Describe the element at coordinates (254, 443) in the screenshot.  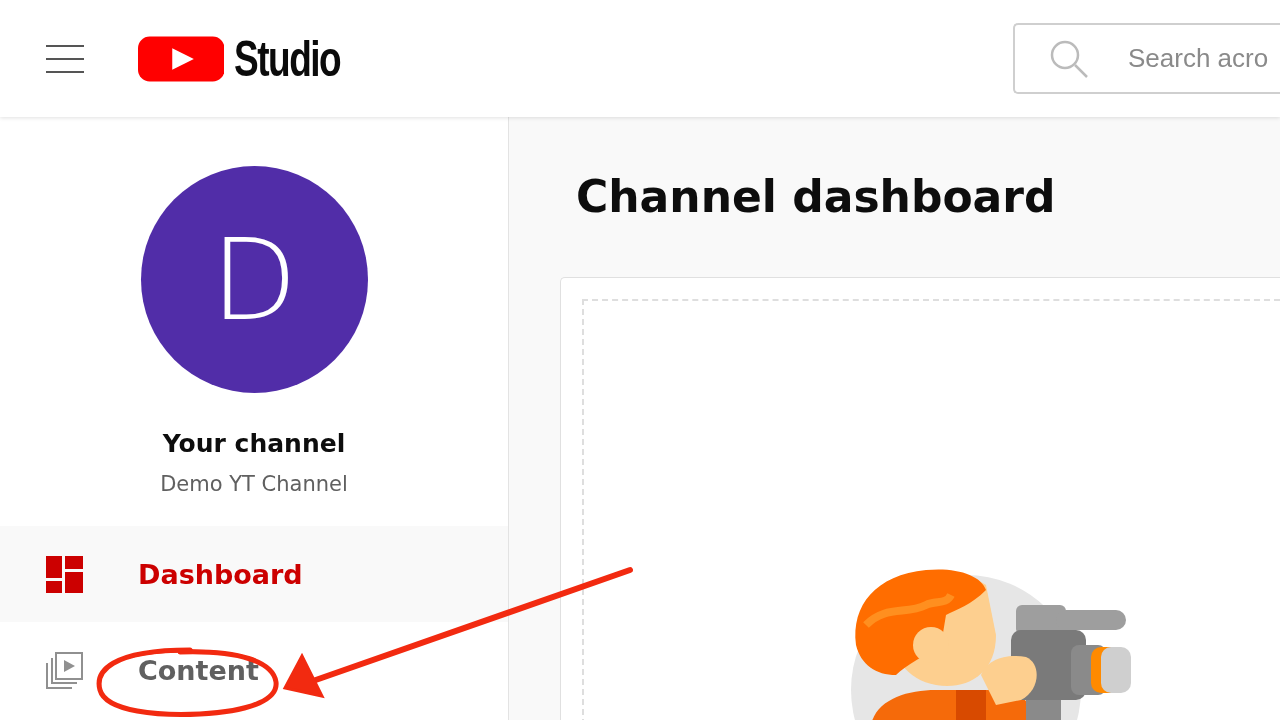
I see `channel-title: Your channel` at that location.